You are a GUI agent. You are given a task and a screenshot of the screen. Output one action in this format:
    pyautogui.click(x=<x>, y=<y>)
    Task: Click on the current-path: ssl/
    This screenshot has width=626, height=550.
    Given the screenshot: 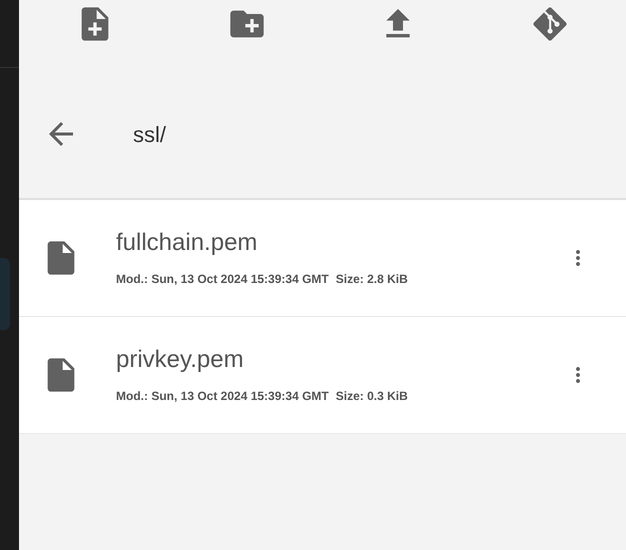 What is the action you would take?
    pyautogui.click(x=149, y=134)
    